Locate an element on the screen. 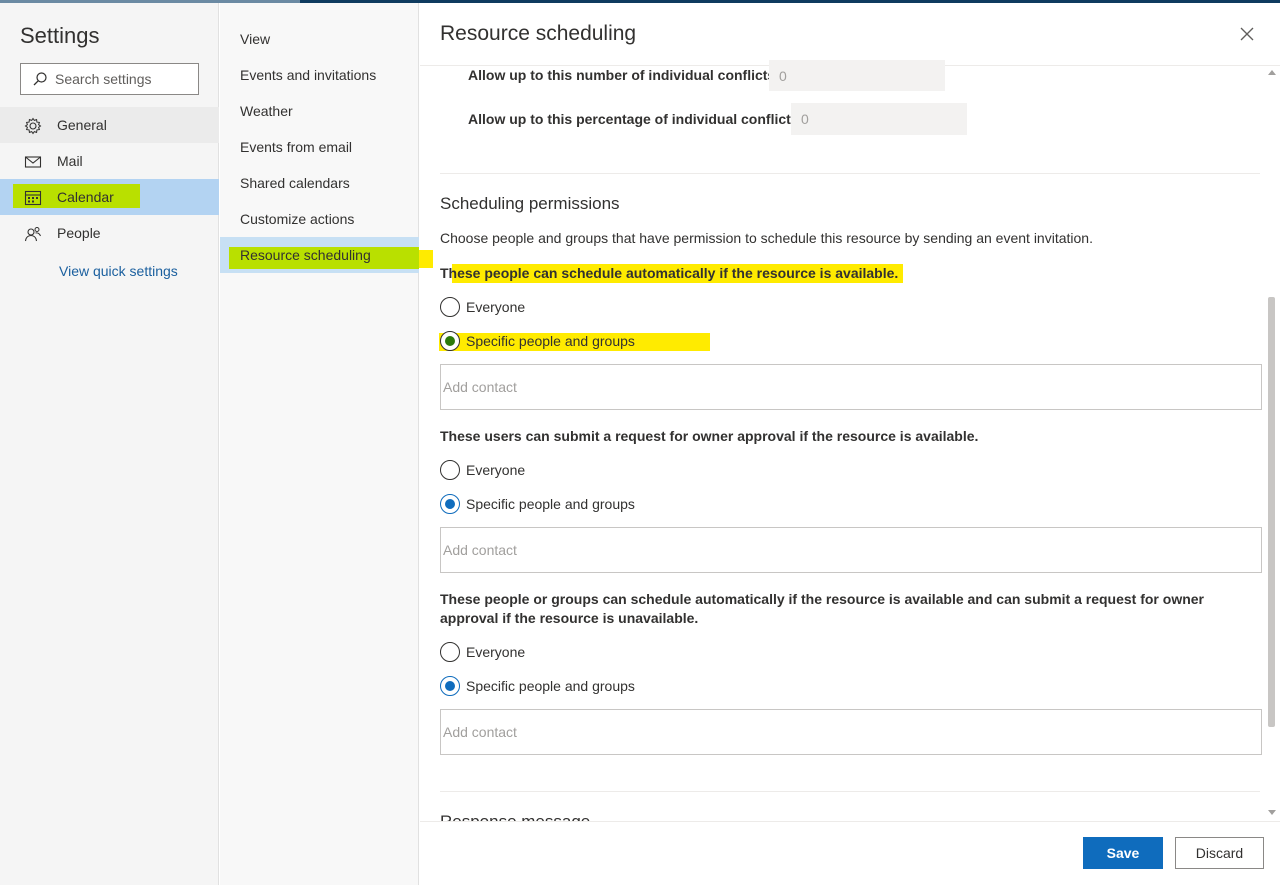  subnav-label: Events and invitations is located at coordinates (308, 75).